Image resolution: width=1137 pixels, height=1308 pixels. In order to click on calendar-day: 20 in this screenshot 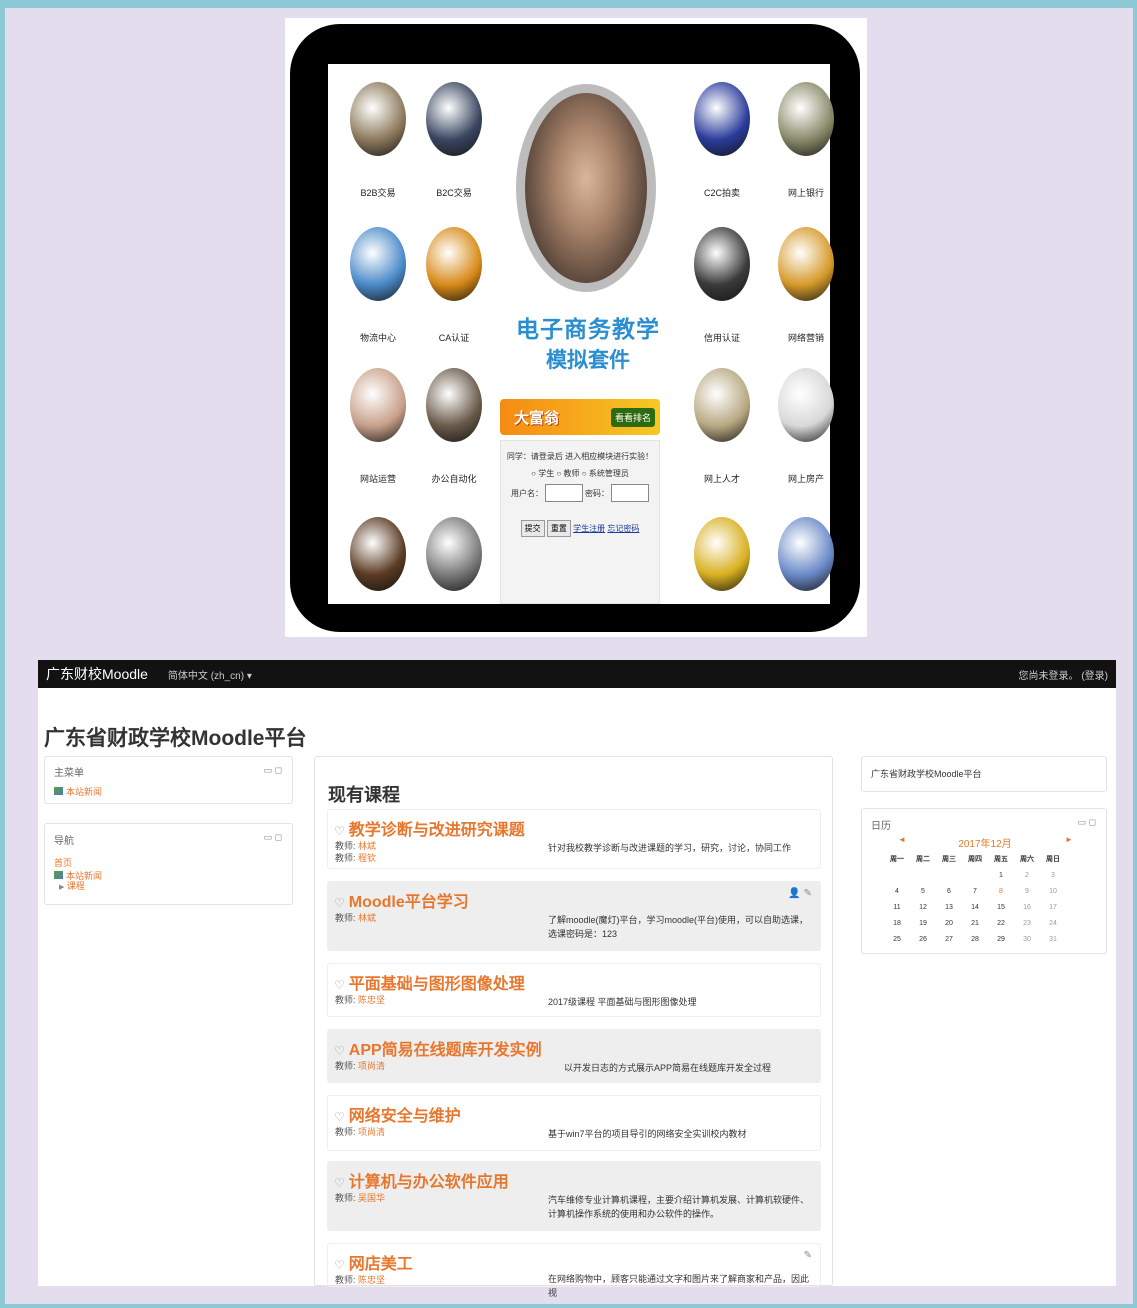, I will do `click(949, 923)`.